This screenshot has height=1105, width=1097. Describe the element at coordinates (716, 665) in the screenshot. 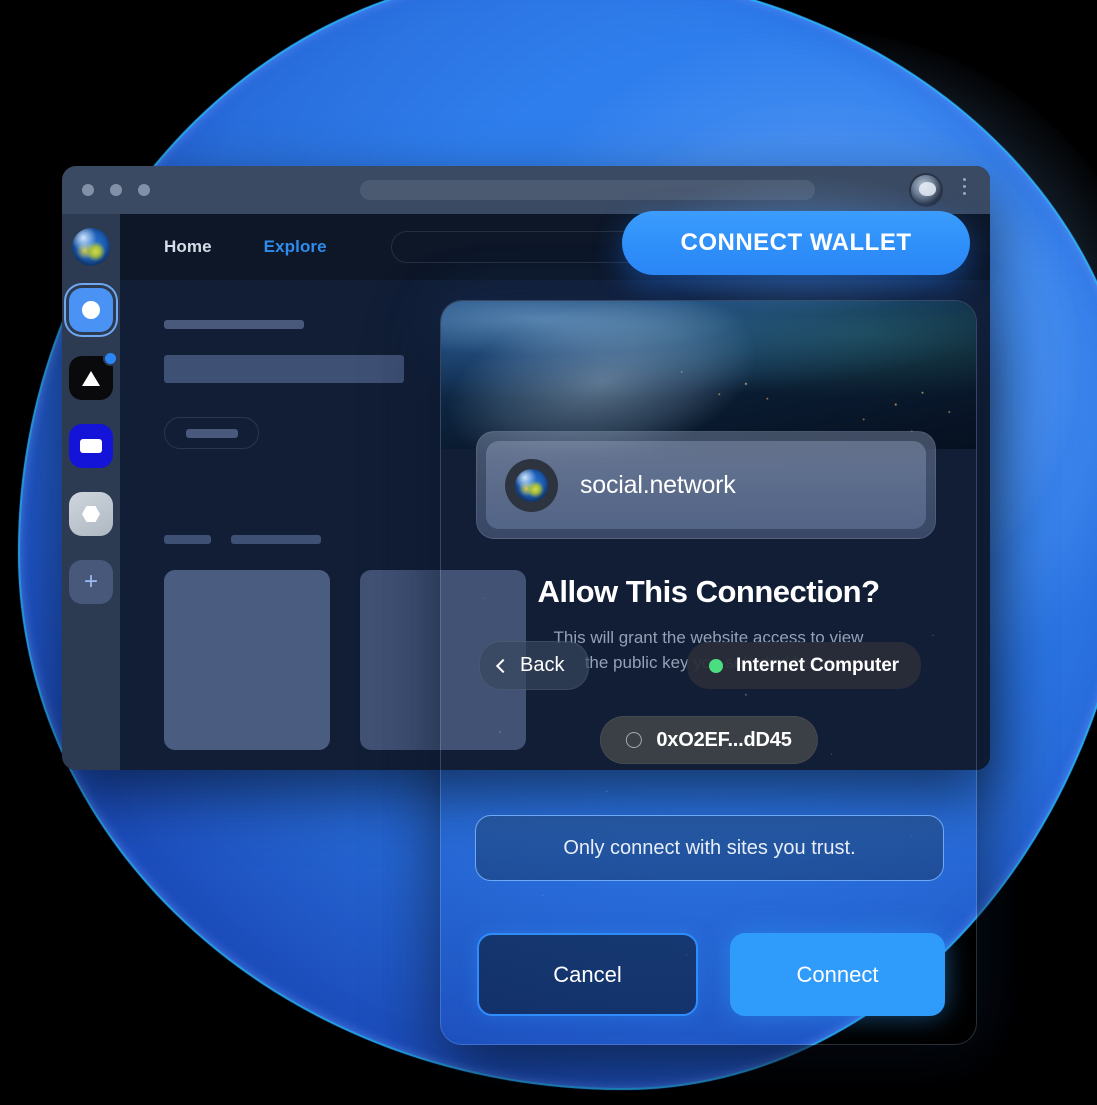

I see `status-dot-icon` at that location.